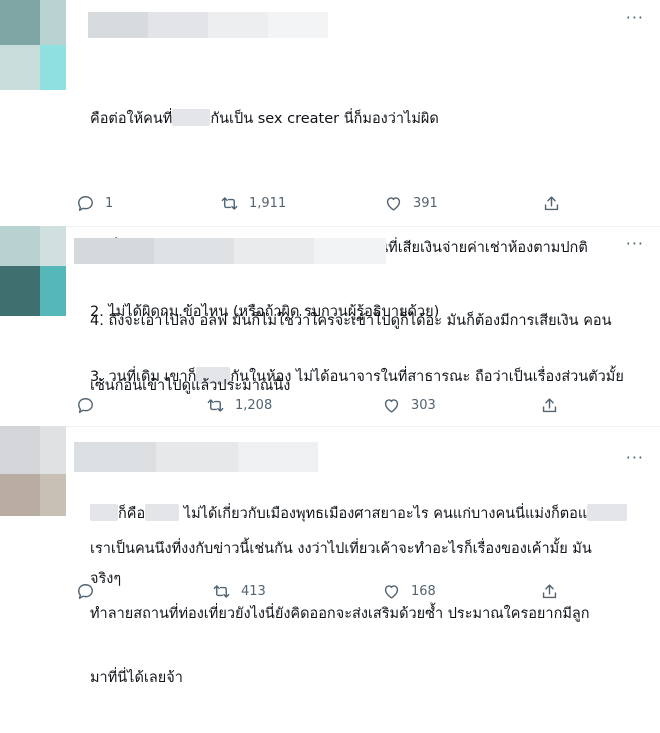 This screenshot has height=733, width=660. I want to click on retweet-button: 413, so click(239, 591).